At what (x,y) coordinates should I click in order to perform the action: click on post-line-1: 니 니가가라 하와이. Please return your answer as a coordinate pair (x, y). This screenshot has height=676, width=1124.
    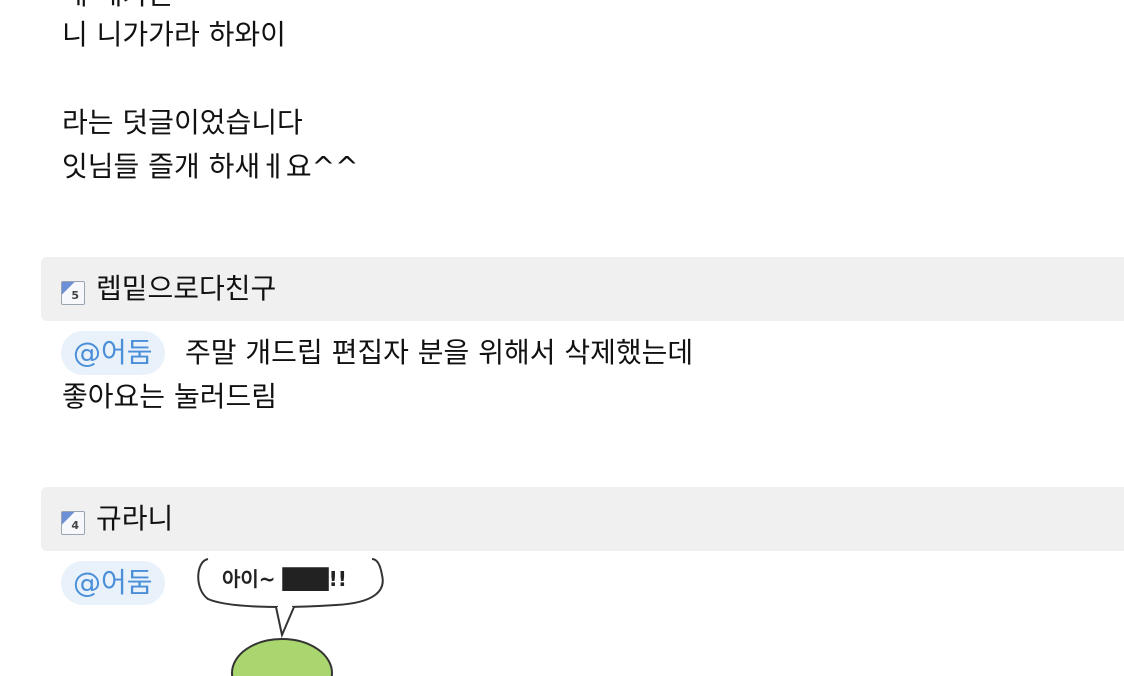
    Looking at the image, I should click on (174, 34).